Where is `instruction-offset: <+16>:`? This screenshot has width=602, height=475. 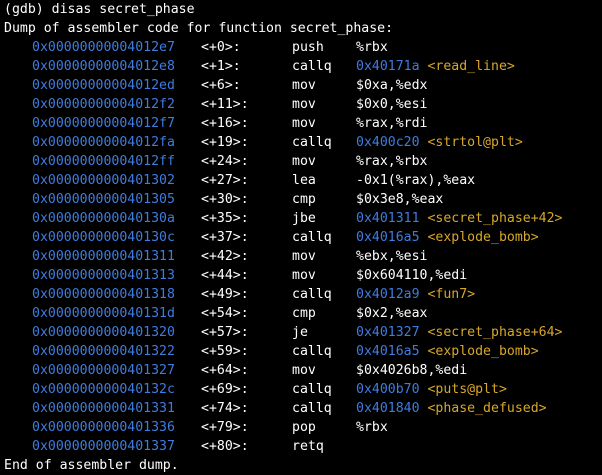 instruction-offset: <+16>: is located at coordinates (225, 123).